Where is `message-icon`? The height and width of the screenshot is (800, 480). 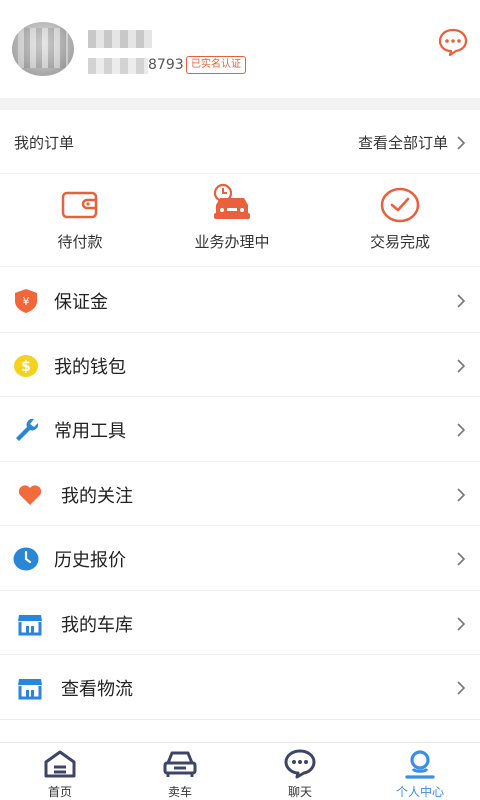
message-icon is located at coordinates (453, 42).